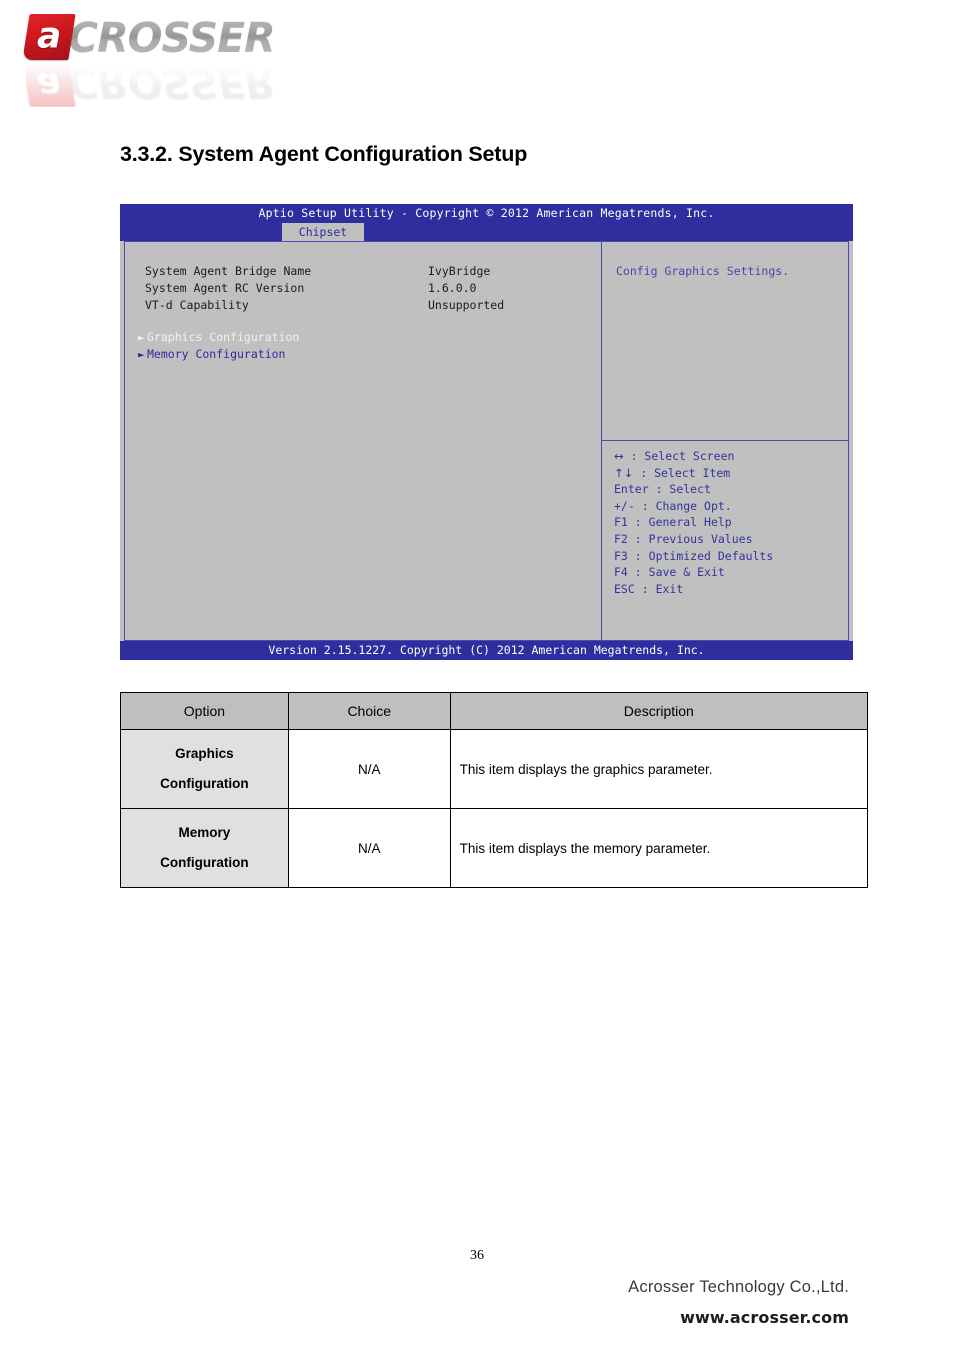 This screenshot has width=954, height=1350. I want to click on key-action: : Save & Exit, so click(679, 572).